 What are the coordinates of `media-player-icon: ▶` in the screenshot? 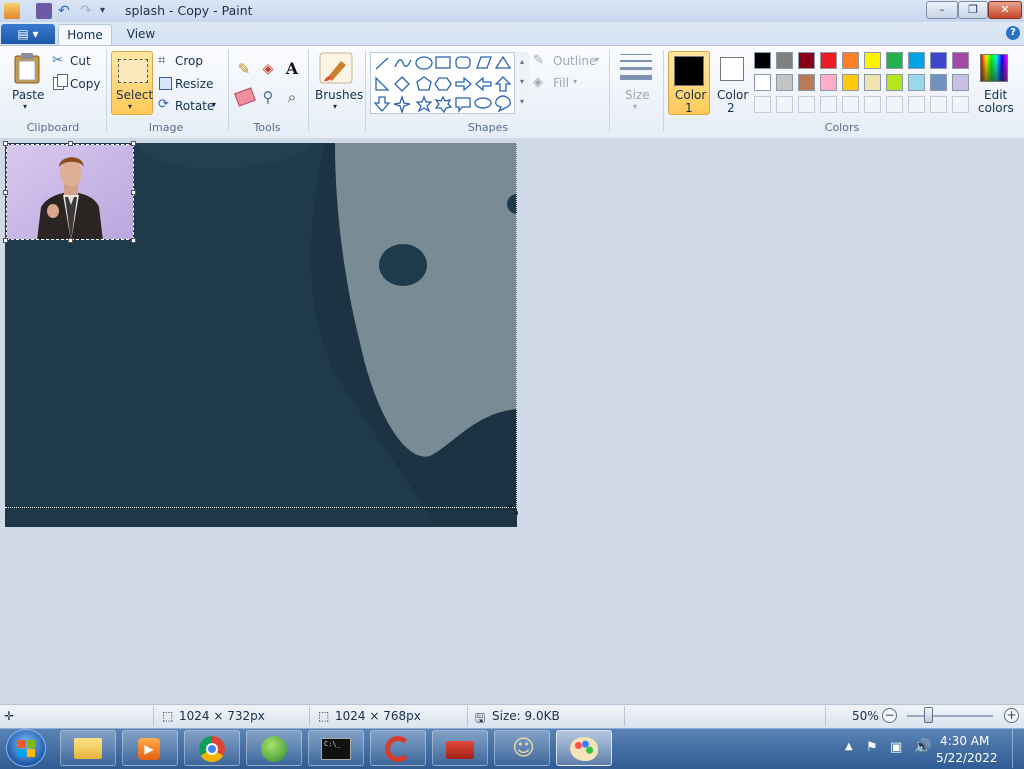 It's located at (149, 749).